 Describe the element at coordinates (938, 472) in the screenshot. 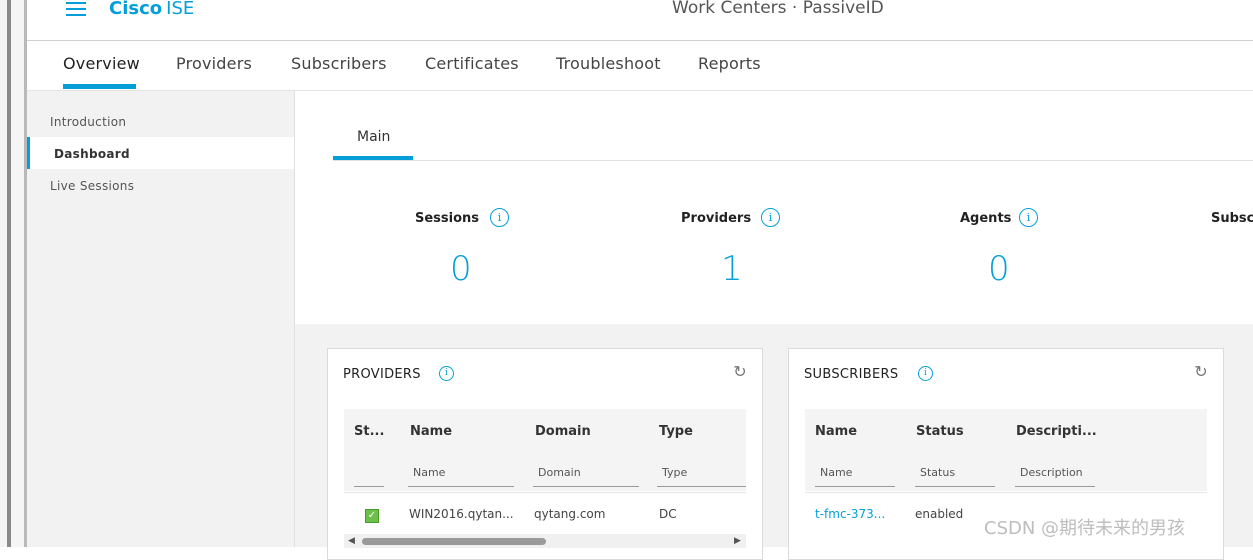

I see `filter-placeholder: Status` at that location.